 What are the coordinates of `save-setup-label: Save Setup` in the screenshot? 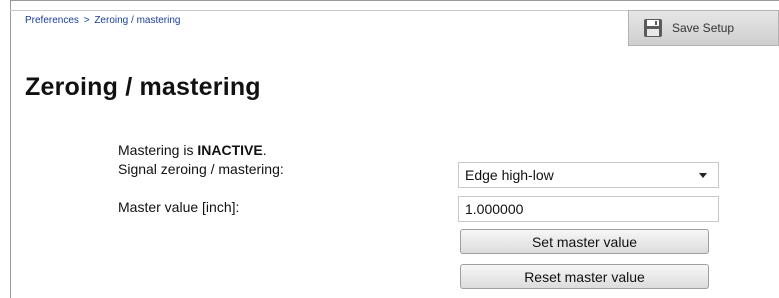 It's located at (703, 28).